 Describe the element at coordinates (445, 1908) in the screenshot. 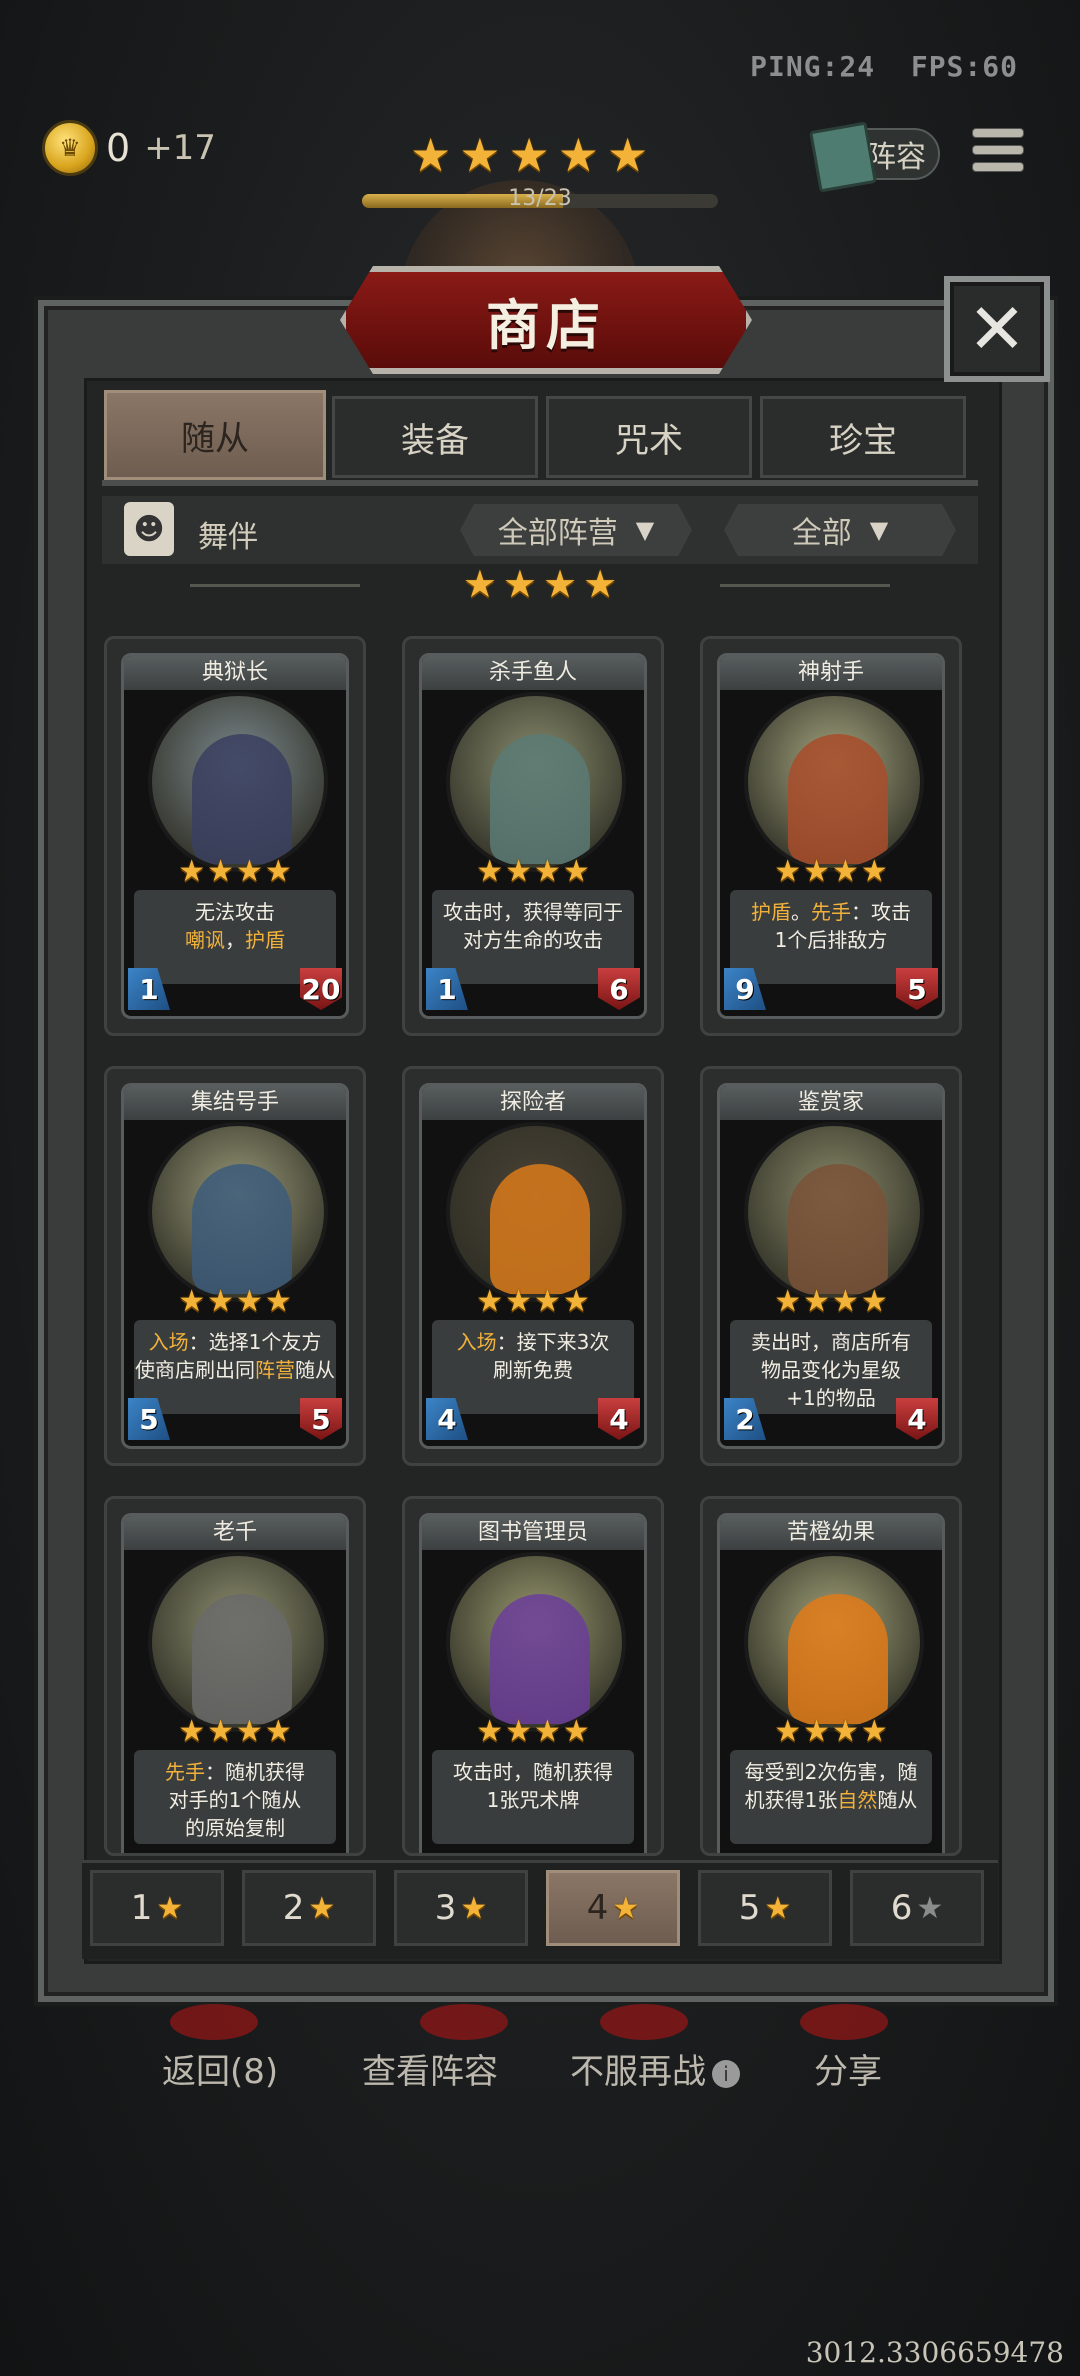

I see `tier-label: 3` at that location.